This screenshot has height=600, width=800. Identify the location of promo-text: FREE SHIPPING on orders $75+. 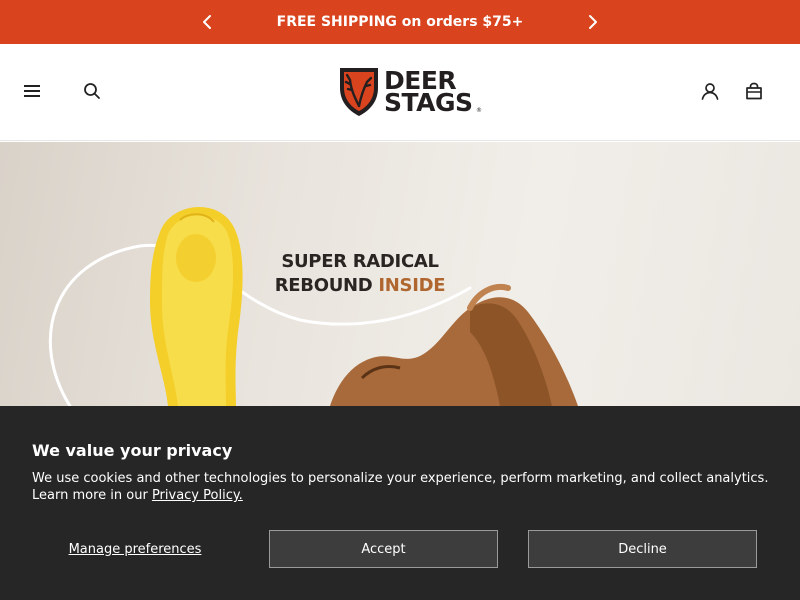
(400, 22).